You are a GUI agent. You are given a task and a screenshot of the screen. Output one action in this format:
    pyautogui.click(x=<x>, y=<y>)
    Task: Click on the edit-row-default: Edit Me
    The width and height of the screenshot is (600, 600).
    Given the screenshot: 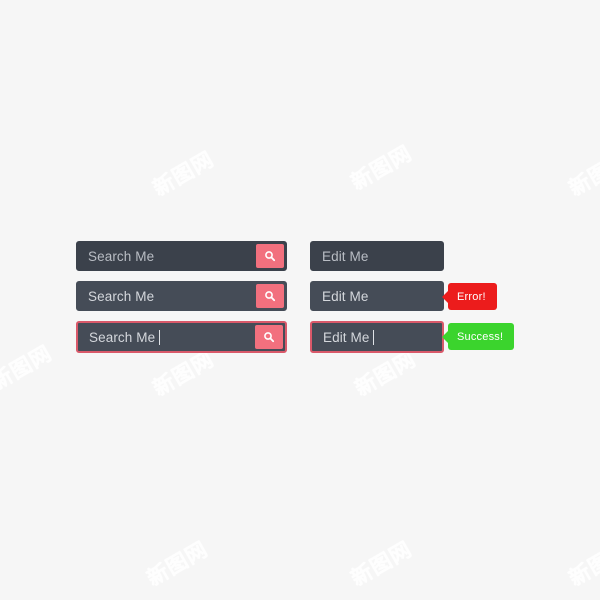 What is the action you would take?
    pyautogui.click(x=377, y=256)
    